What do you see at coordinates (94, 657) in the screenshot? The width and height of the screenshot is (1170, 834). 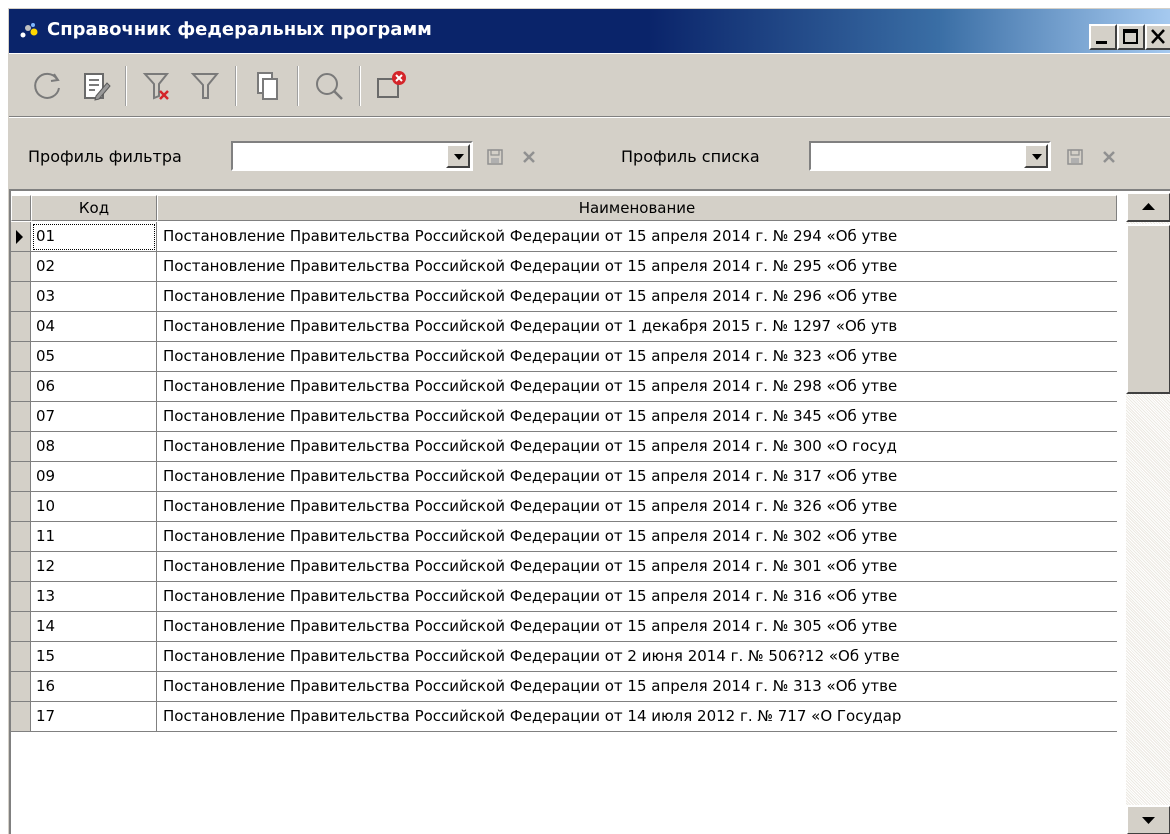 I see `code-cell: 15` at bounding box center [94, 657].